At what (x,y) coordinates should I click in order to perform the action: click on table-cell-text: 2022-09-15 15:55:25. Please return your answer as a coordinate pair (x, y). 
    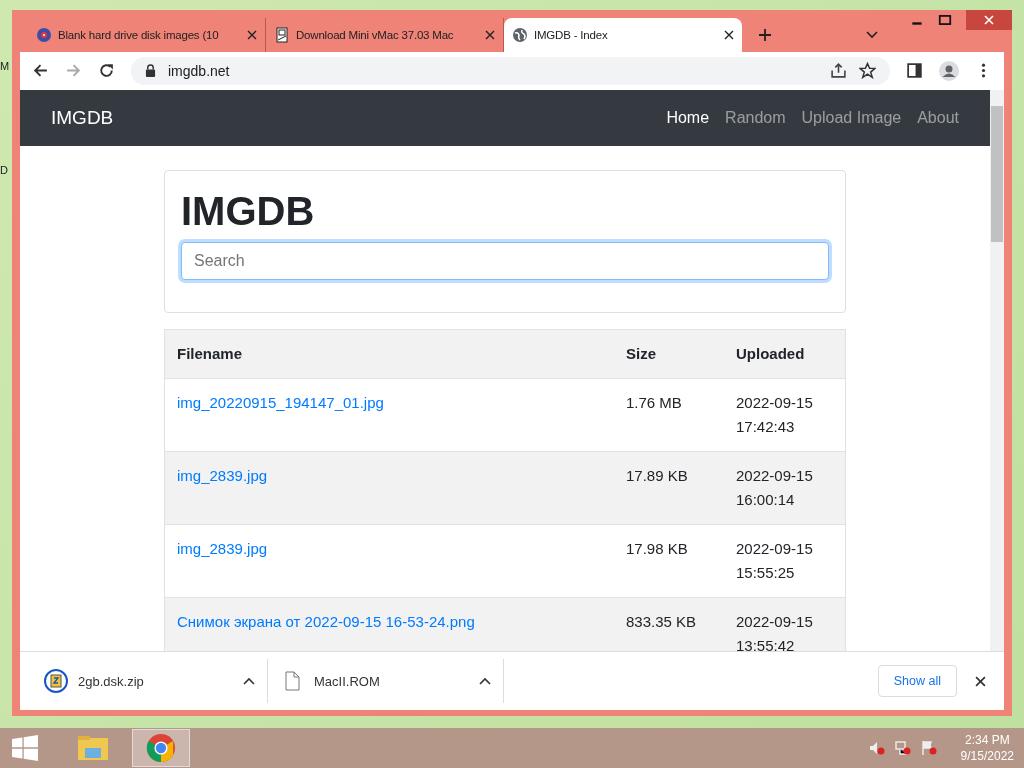
    Looking at the image, I should click on (775, 560).